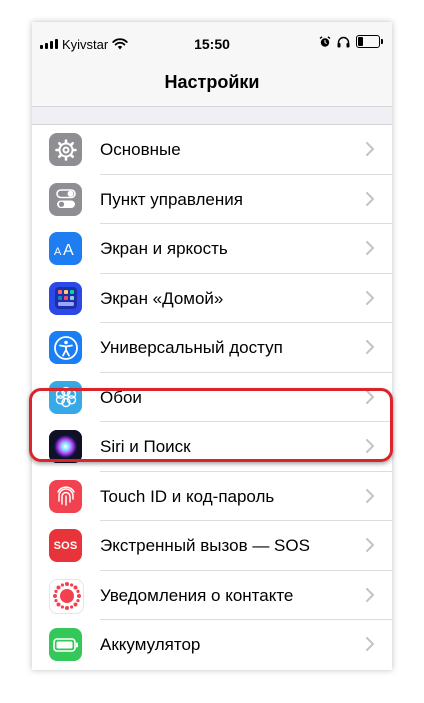  I want to click on settings-row-label: Аккумулятор, so click(150, 644).